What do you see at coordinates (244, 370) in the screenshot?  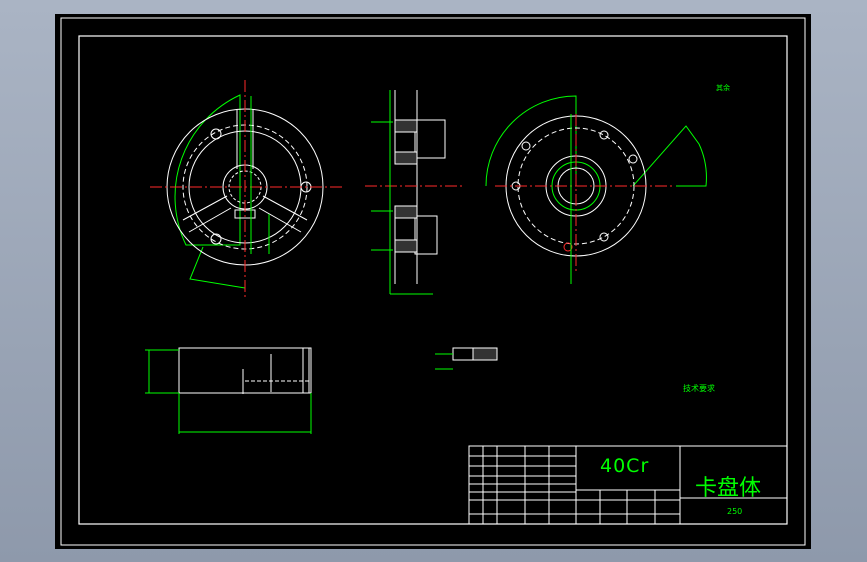 I see `bottom-view-body` at bounding box center [244, 370].